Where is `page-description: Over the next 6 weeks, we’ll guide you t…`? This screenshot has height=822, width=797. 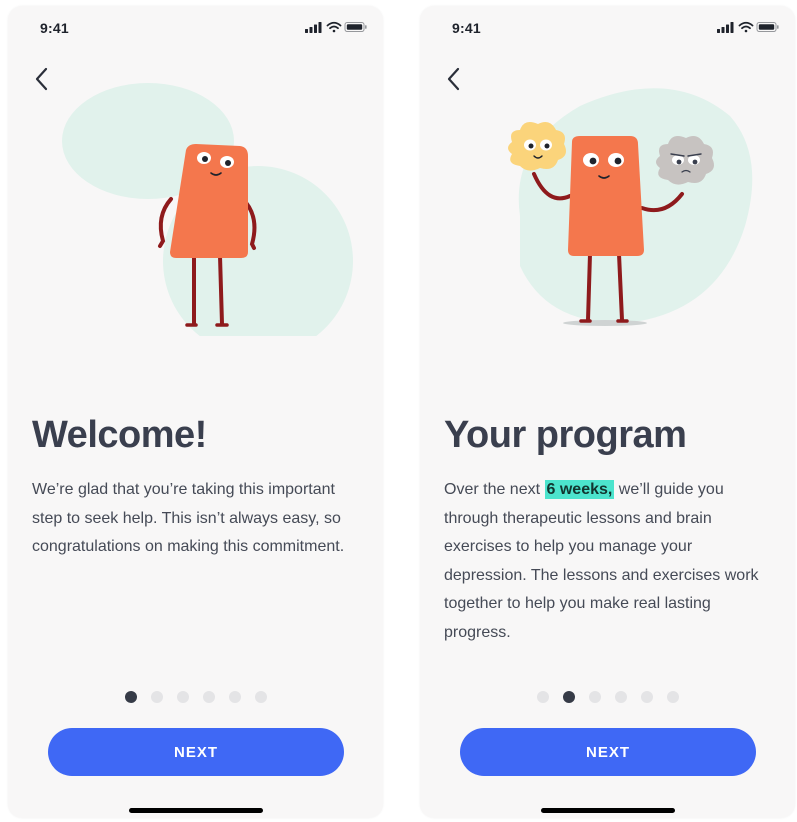
page-description: Over the next 6 weeks, we’ll guide you t… is located at coordinates (609, 561).